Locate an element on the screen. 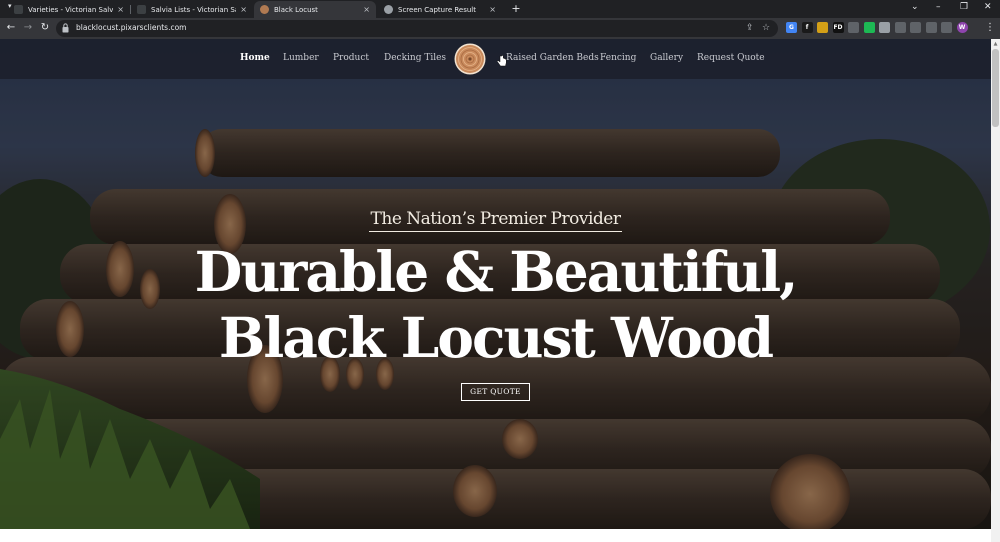 Image resolution: width=1000 pixels, height=542 pixels. back-arrow-icon: ← is located at coordinates (11, 28).